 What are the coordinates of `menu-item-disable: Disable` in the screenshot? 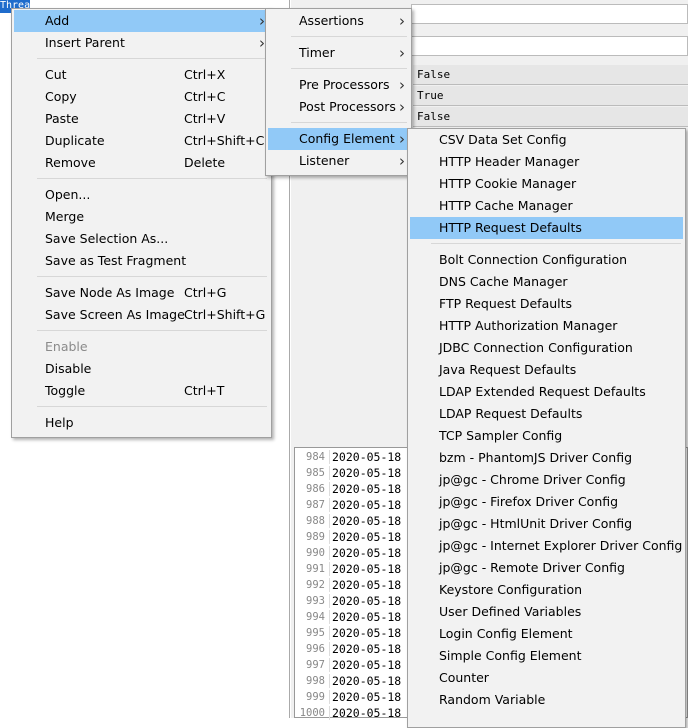 It's located at (141, 369).